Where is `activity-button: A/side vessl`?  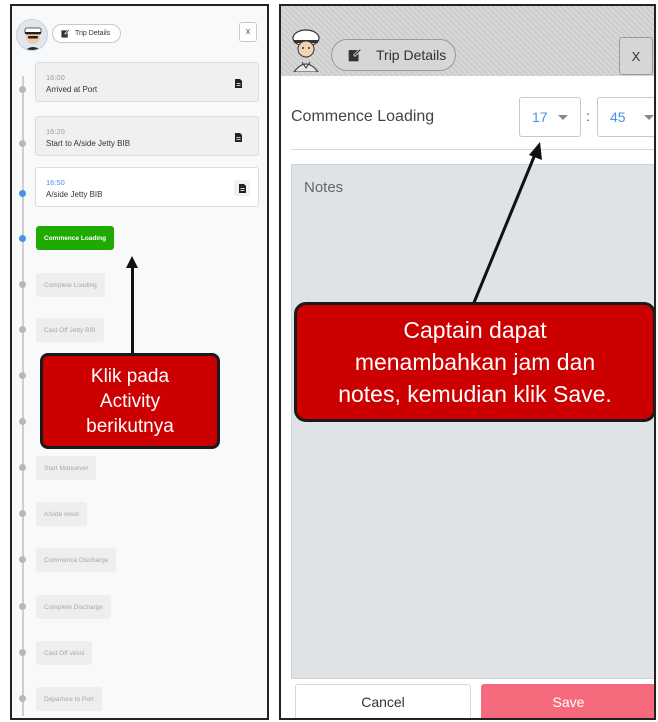
activity-button: A/side vessl is located at coordinates (61, 514).